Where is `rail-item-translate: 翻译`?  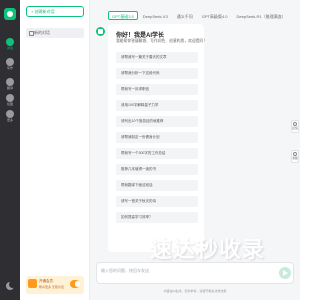 rail-item-translate: 翻译 is located at coordinates (10, 84).